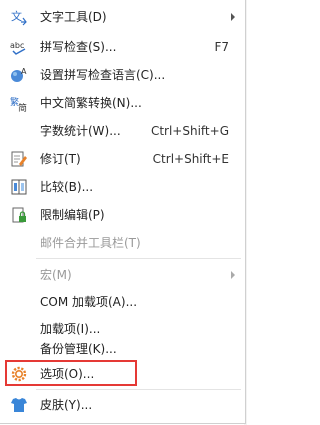  I want to click on shortcut-label: Ctrl+Shift+G, so click(189, 131).